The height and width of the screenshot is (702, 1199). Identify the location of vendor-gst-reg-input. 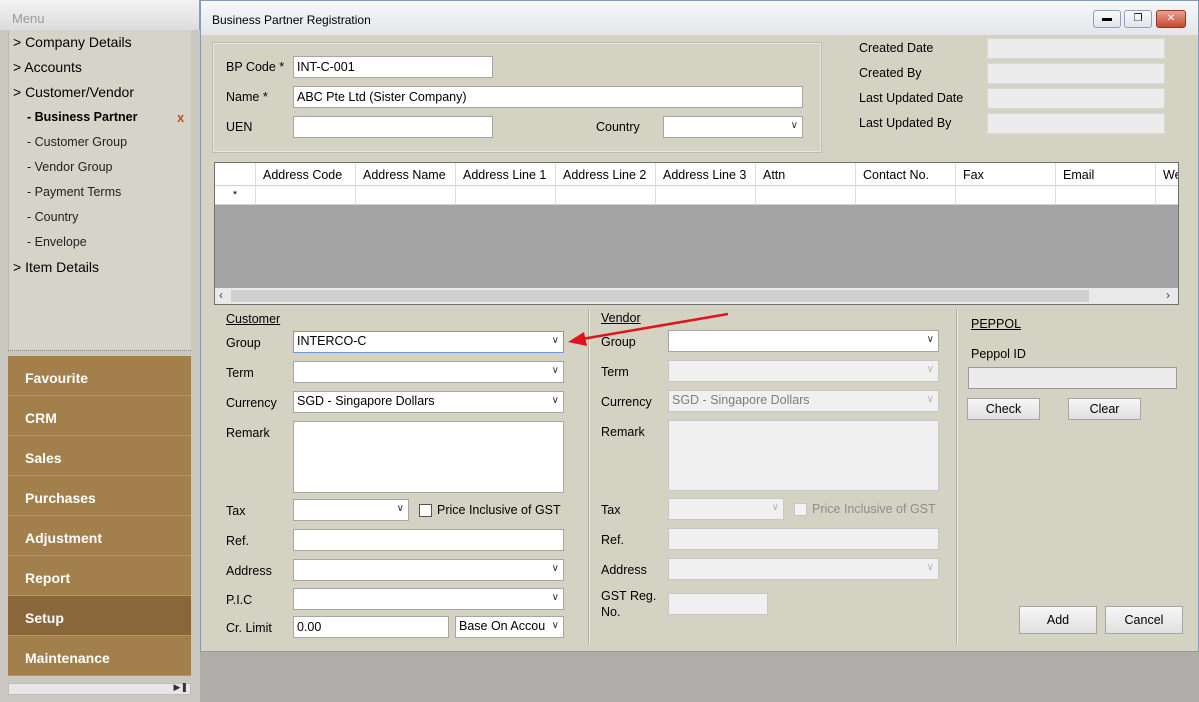
(718, 604).